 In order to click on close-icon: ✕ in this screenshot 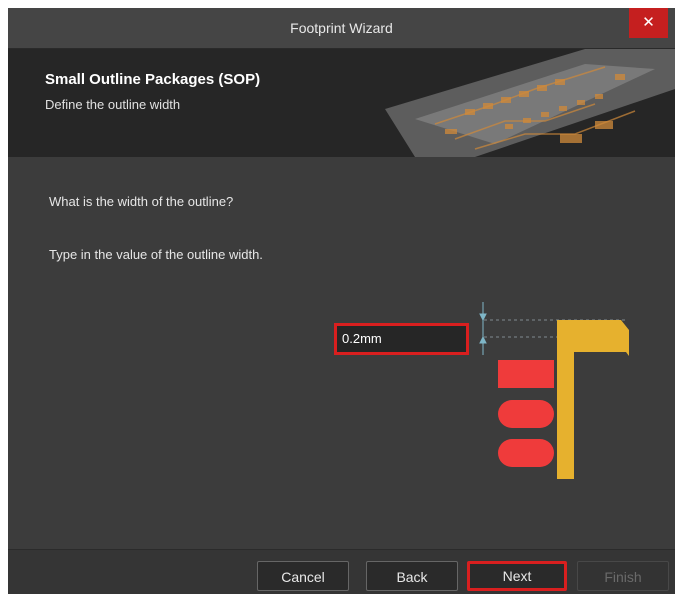, I will do `click(648, 22)`.